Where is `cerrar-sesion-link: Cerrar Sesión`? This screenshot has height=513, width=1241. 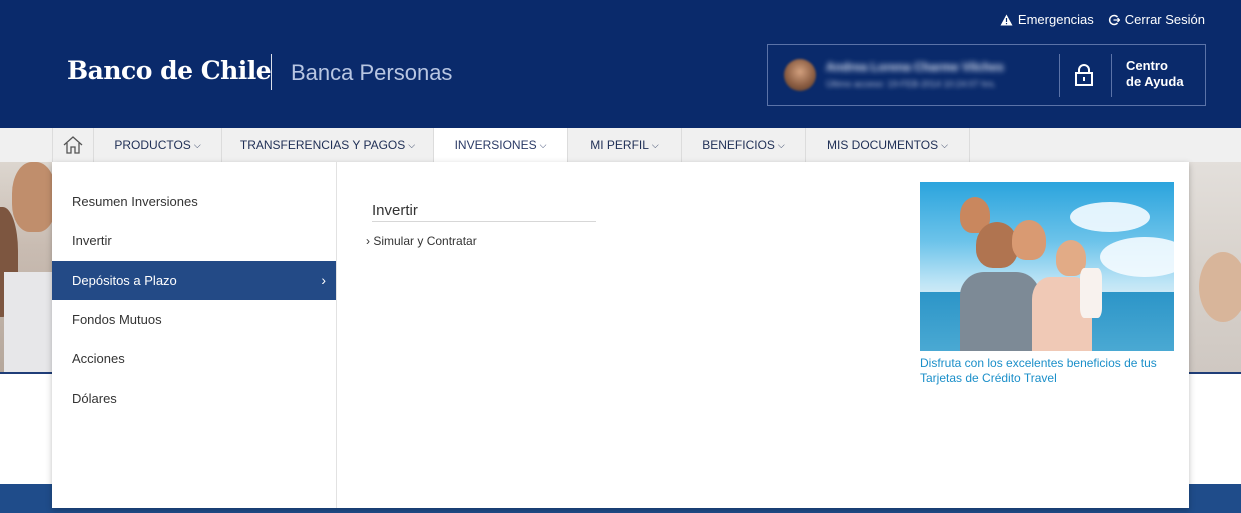
cerrar-sesion-link: Cerrar Sesión is located at coordinates (1156, 19).